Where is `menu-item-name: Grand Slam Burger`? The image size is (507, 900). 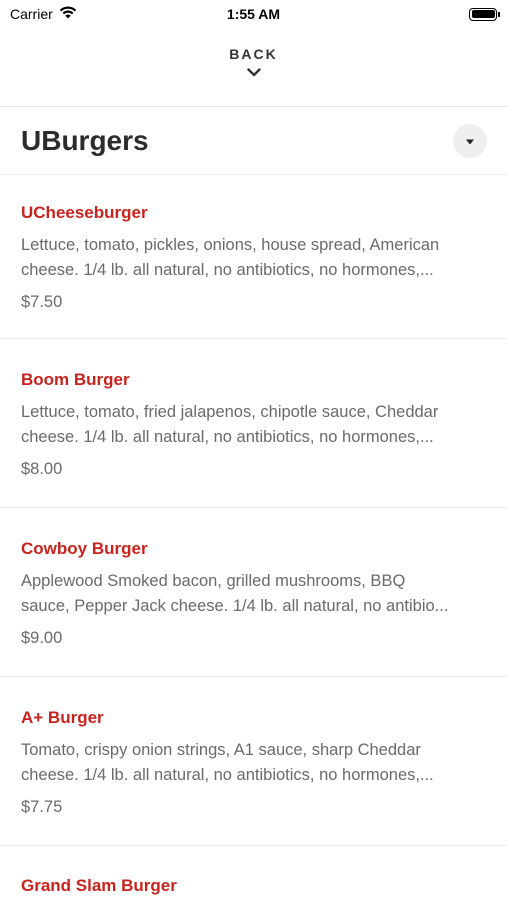 menu-item-name: Grand Slam Burger is located at coordinates (99, 885).